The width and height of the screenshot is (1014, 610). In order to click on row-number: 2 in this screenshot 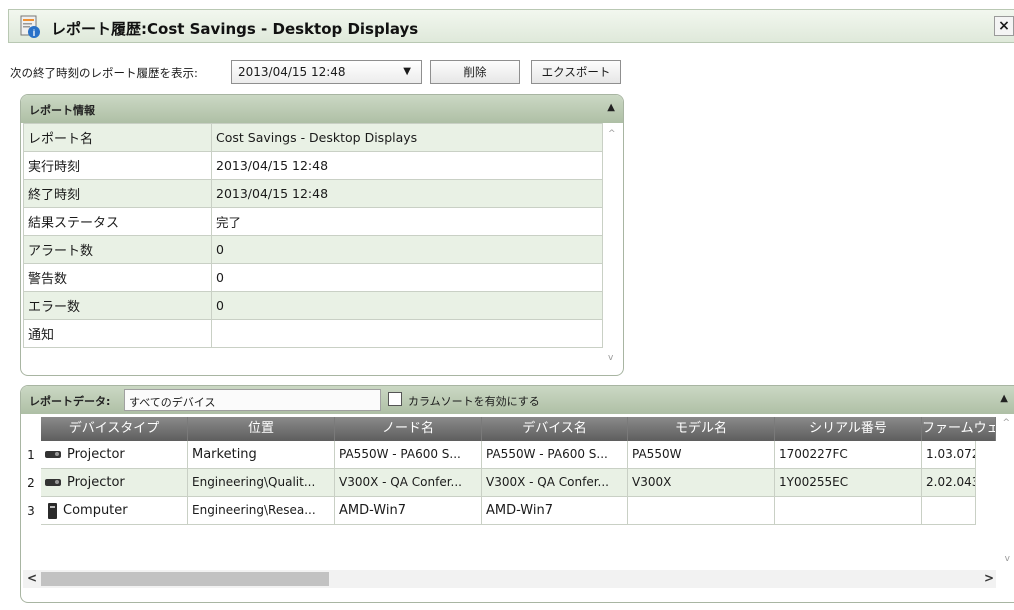, I will do `click(31, 483)`.